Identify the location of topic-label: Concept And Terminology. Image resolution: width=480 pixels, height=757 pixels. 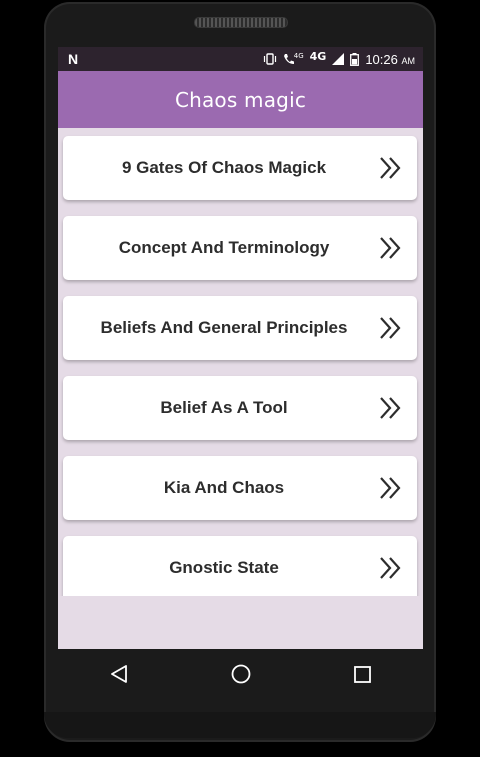
(224, 247).